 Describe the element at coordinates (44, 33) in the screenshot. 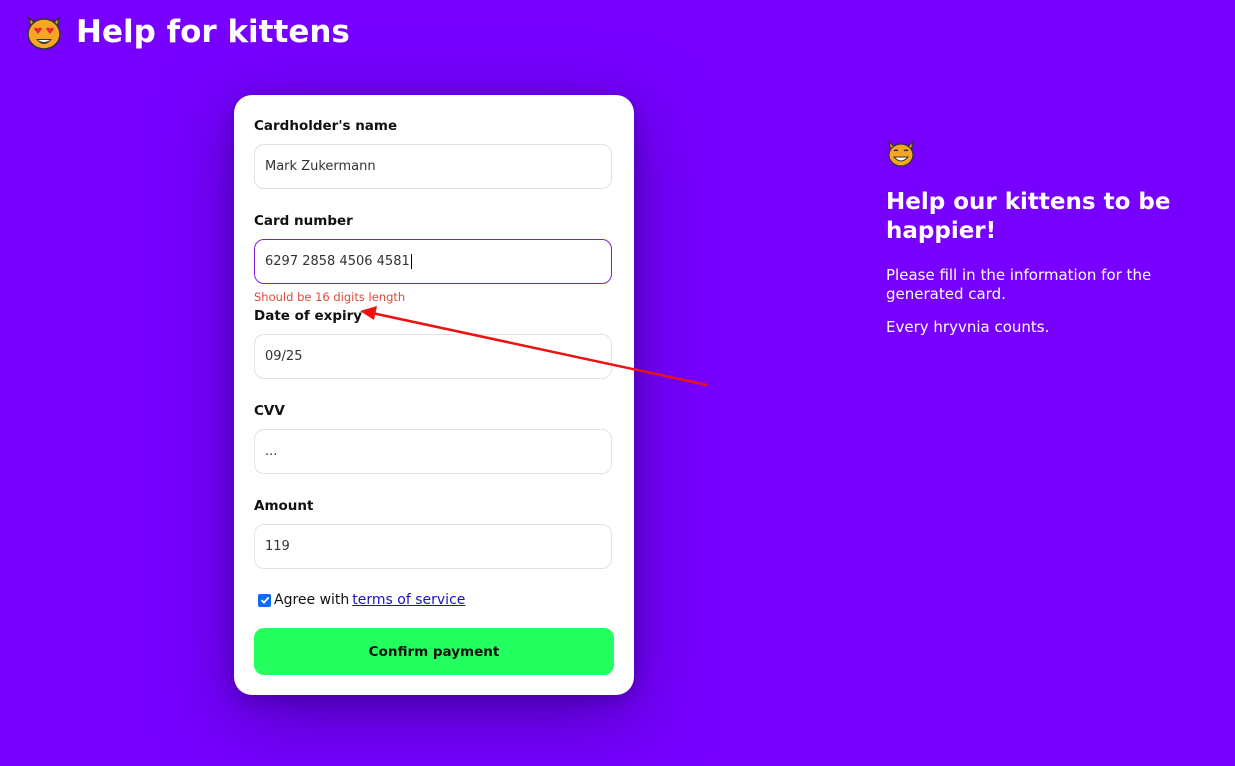

I see `heart-eyes-cat-icon` at that location.